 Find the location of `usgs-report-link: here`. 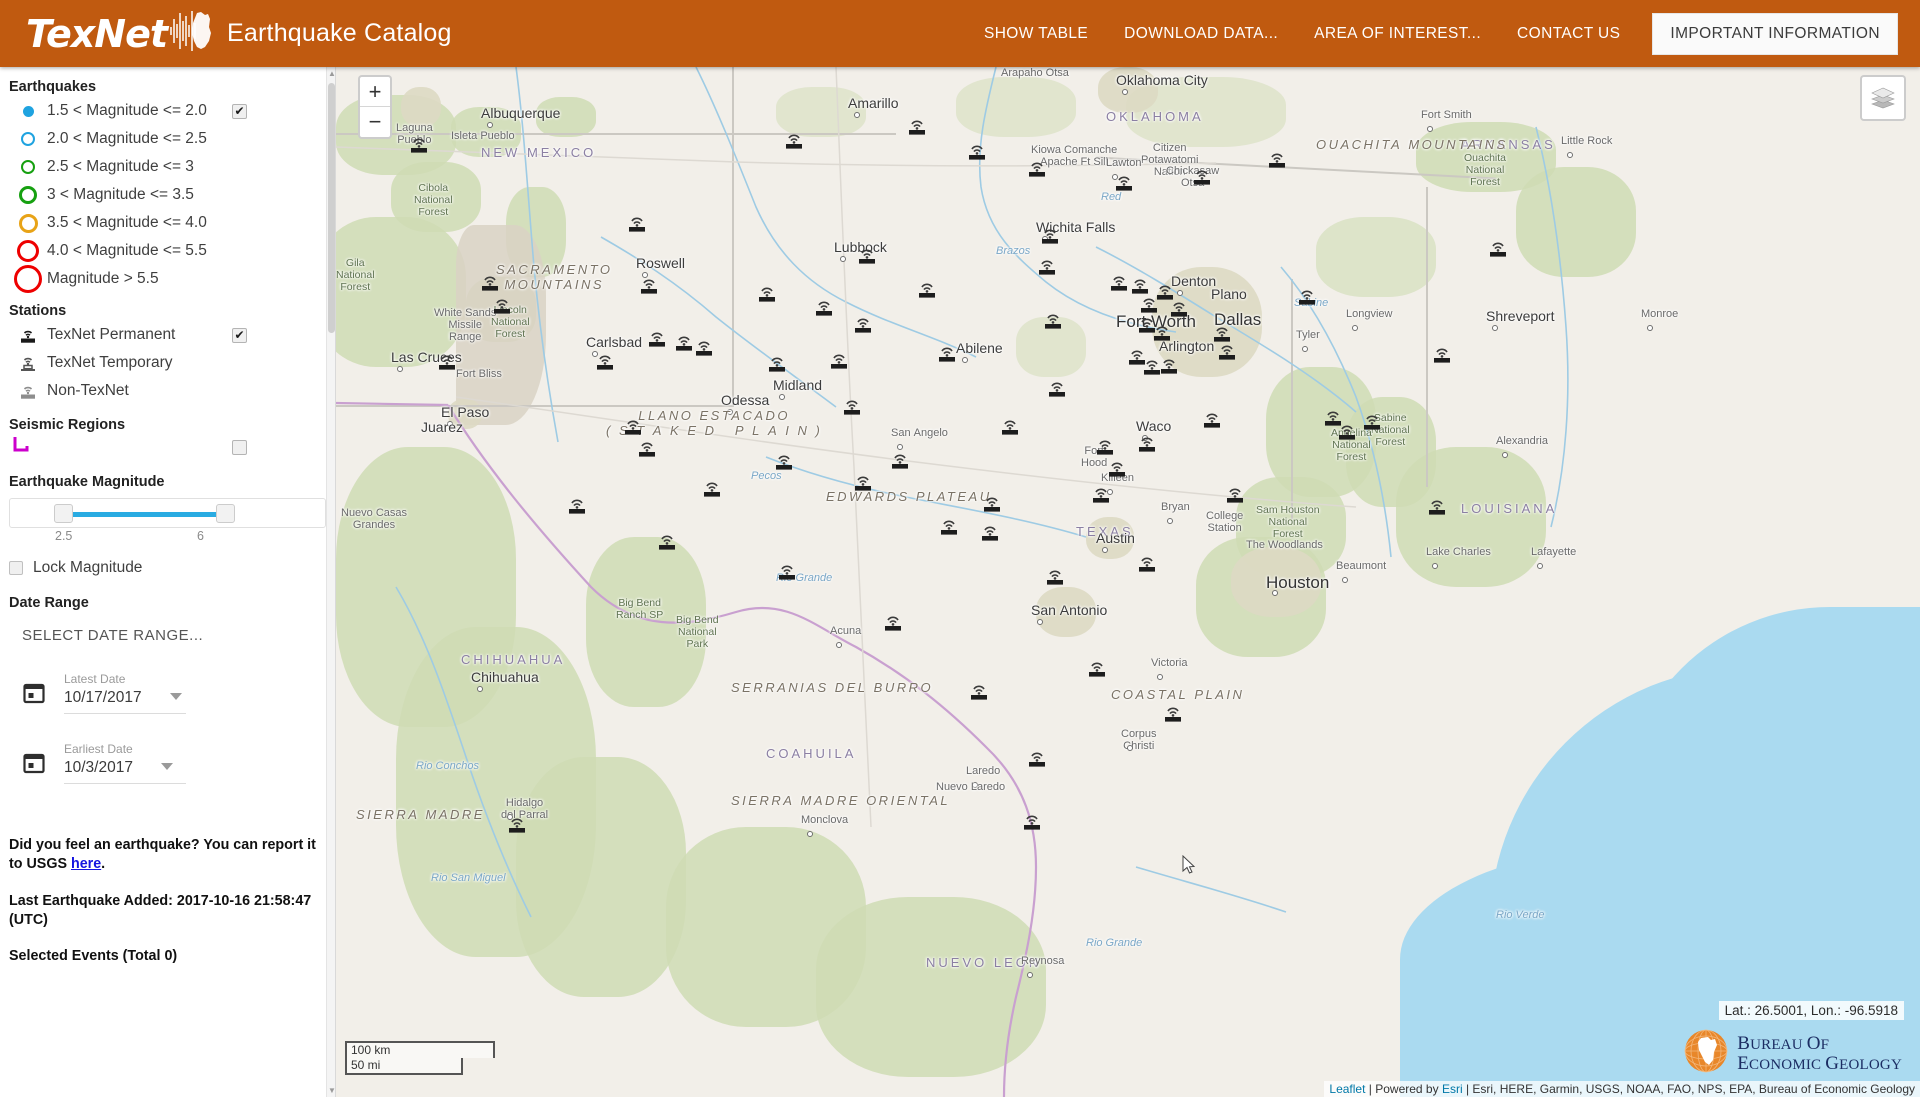

usgs-report-link: here is located at coordinates (86, 864).